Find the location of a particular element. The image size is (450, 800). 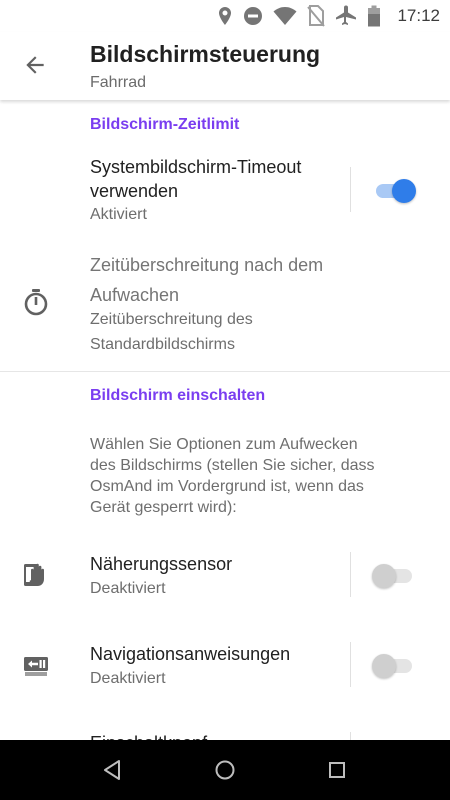

navigation-instructions-toggle is located at coordinates (394, 665).